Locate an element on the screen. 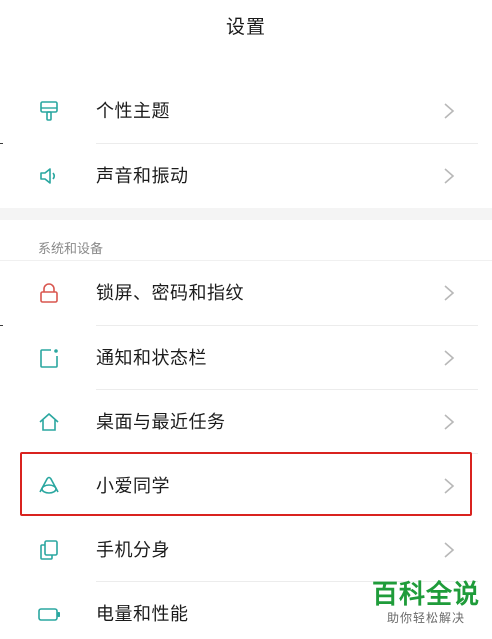 The image size is (492, 639). section-gap is located at coordinates (246, 214).